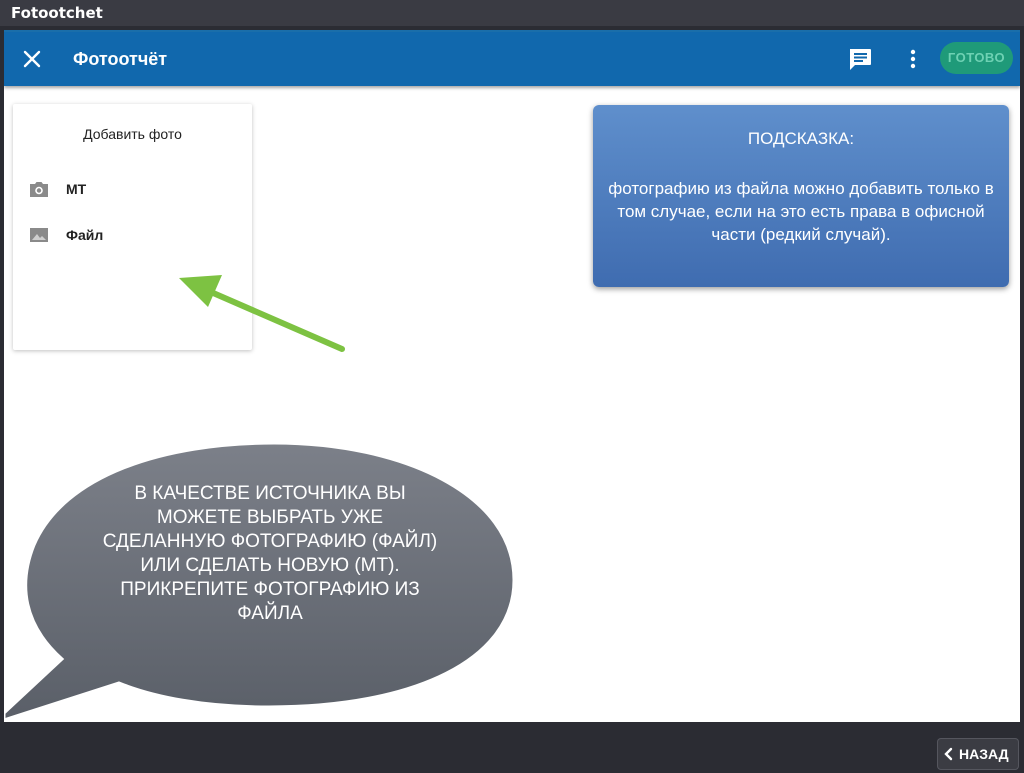  I want to click on callout-line: В КАЧЕСТВЕ ИСТОЧНИКА ВЫ, so click(270, 493).